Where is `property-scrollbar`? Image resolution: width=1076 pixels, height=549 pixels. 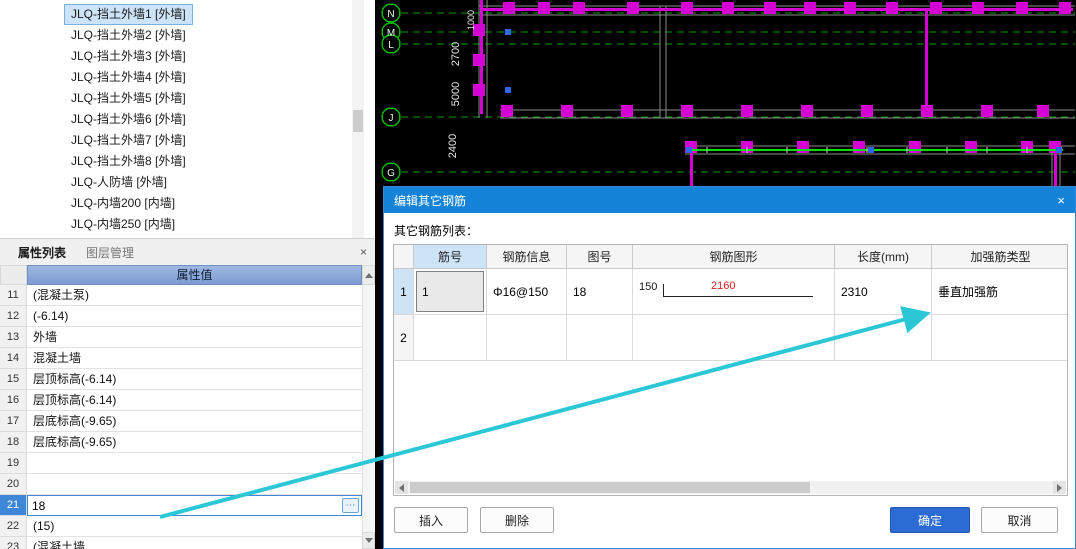
property-scrollbar is located at coordinates (368, 409).